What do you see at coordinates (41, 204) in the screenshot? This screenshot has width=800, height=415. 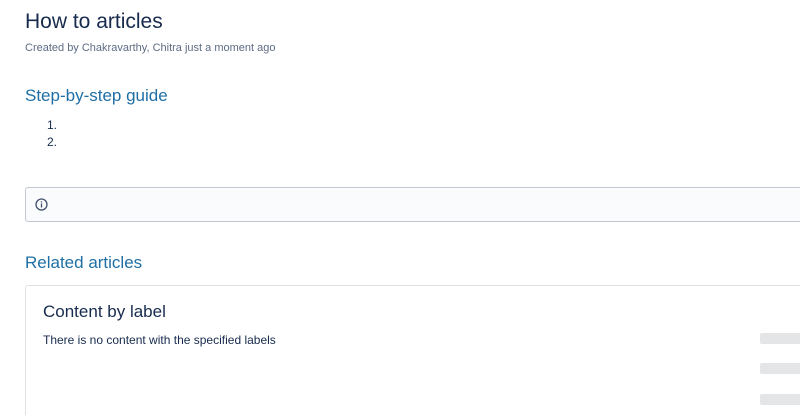 I see `info-icon` at bounding box center [41, 204].